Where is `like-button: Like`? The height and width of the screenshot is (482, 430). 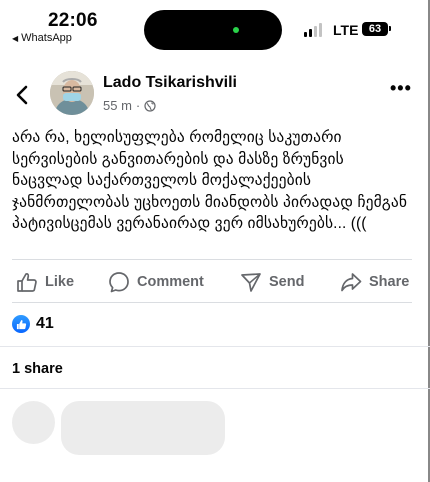 like-button: Like is located at coordinates (45, 282).